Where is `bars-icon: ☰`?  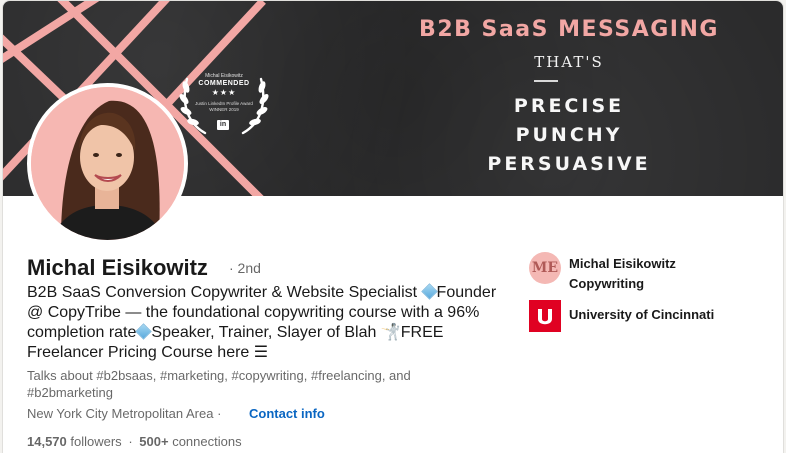
bars-icon: ☰ is located at coordinates (261, 352).